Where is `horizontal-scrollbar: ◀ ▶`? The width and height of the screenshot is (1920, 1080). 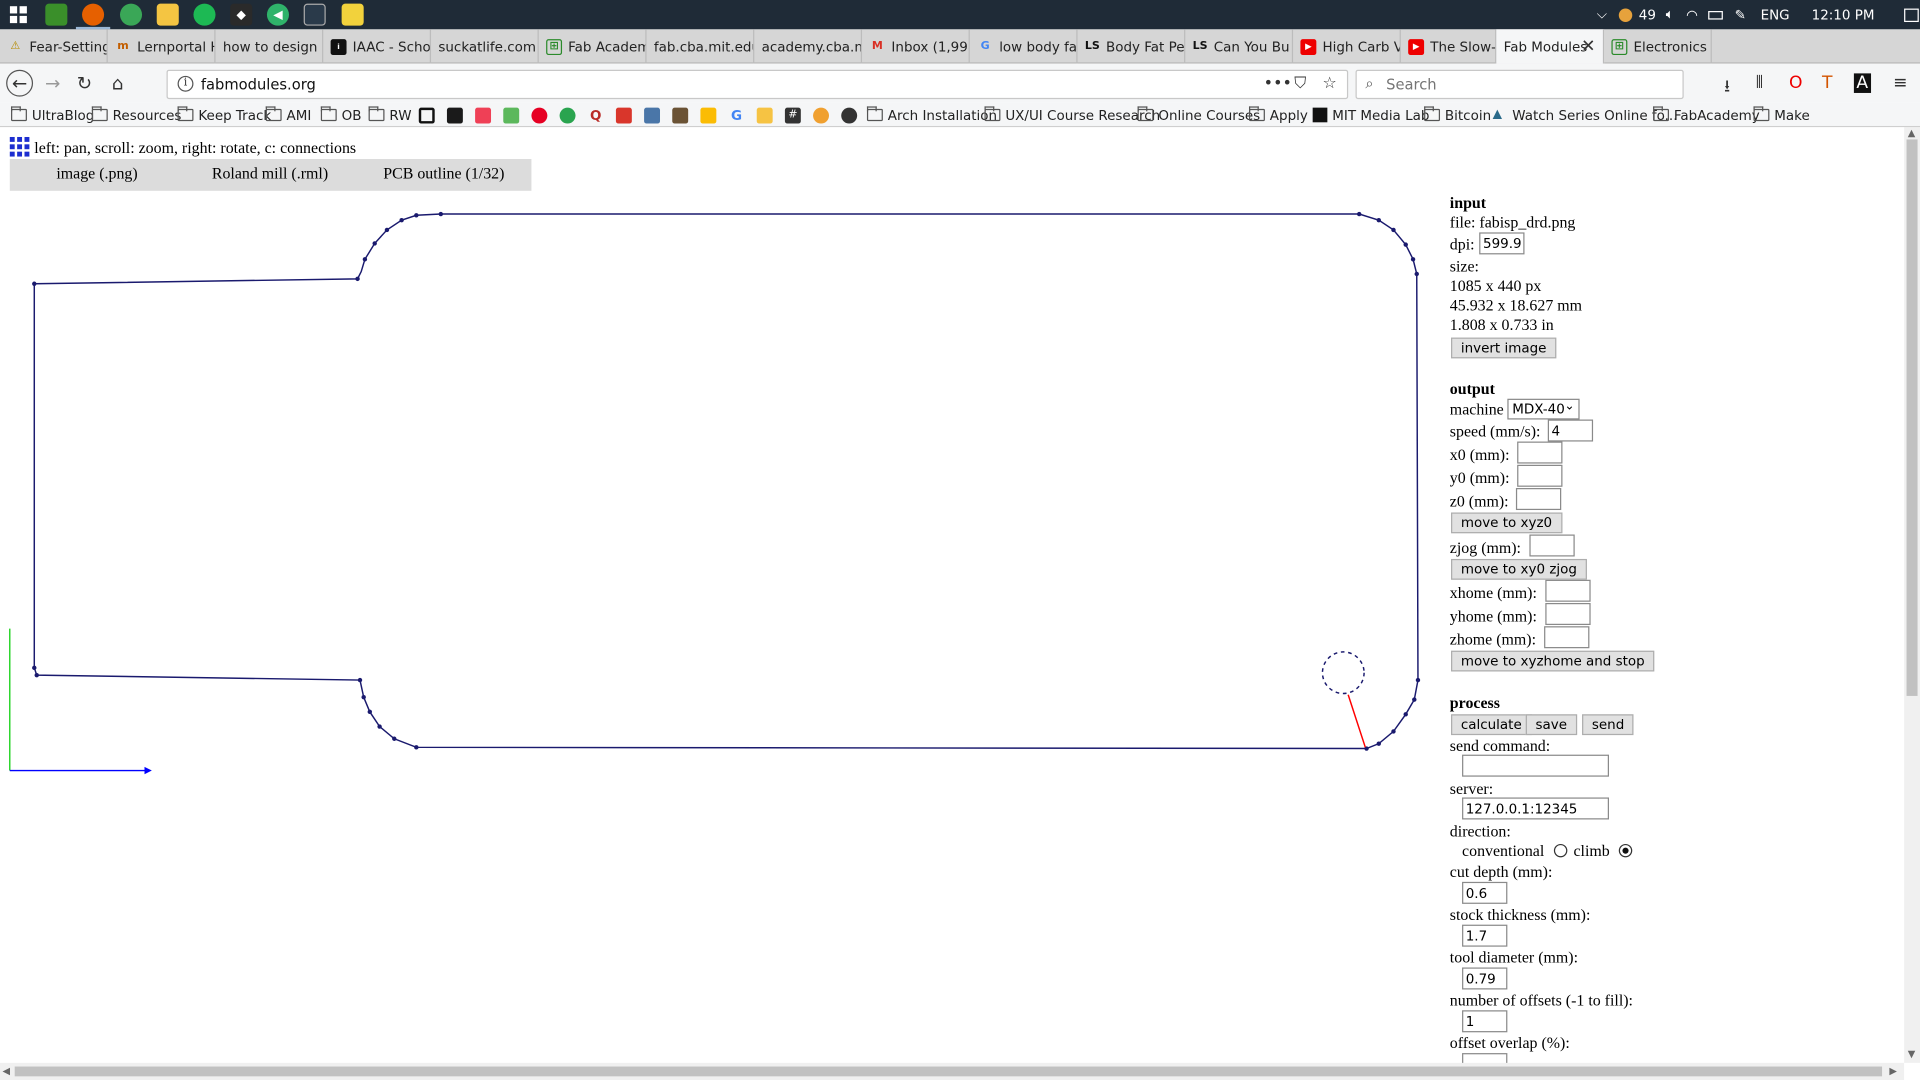
horizontal-scrollbar: ◀ ▶ is located at coordinates (952, 1071).